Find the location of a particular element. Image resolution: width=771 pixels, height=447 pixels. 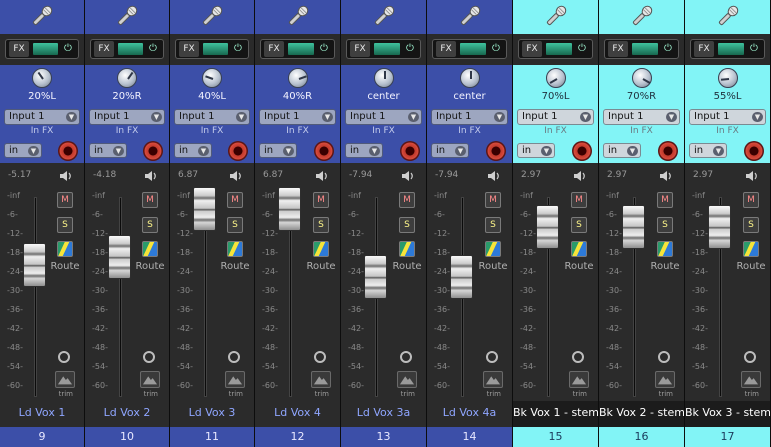

track-name: Ld Vox 1 is located at coordinates (42, 414).